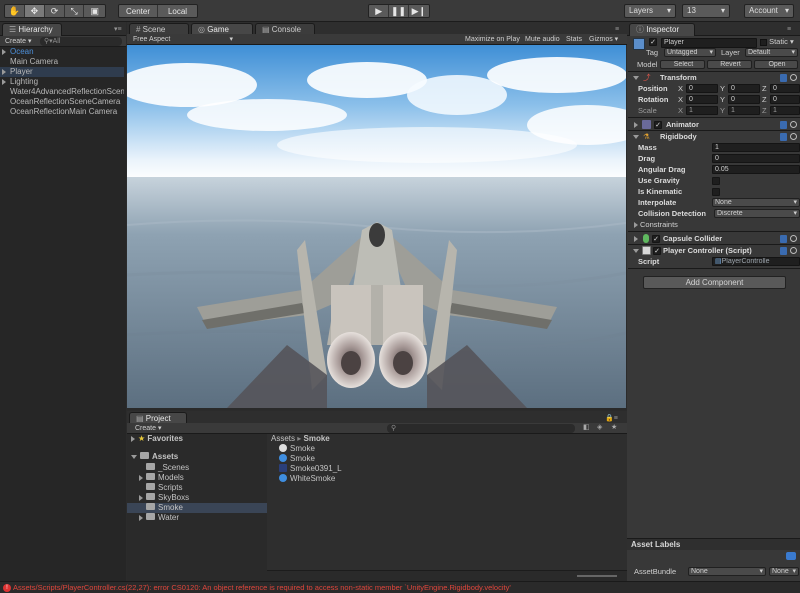  I want to click on capsule-collider-header: ✓ Capsule Collider, so click(715, 238).